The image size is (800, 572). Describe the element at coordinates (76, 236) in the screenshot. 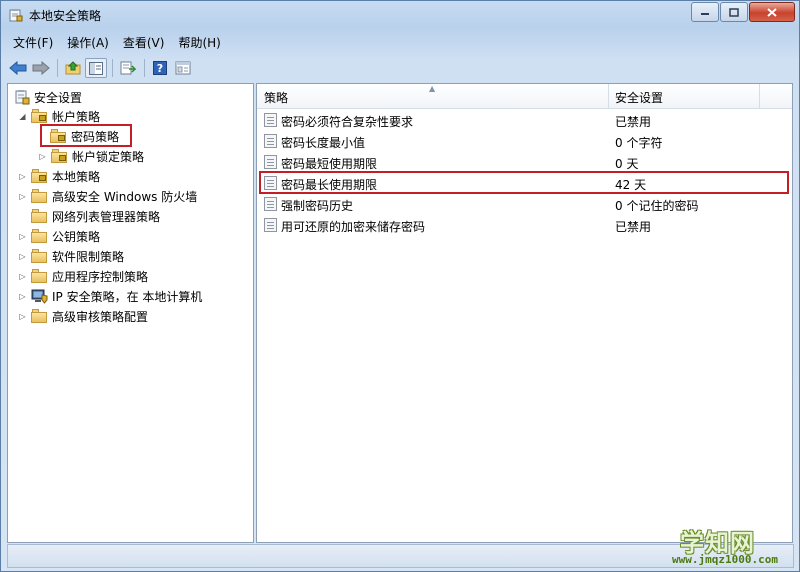

I see `tree-label: 公钥策略` at that location.